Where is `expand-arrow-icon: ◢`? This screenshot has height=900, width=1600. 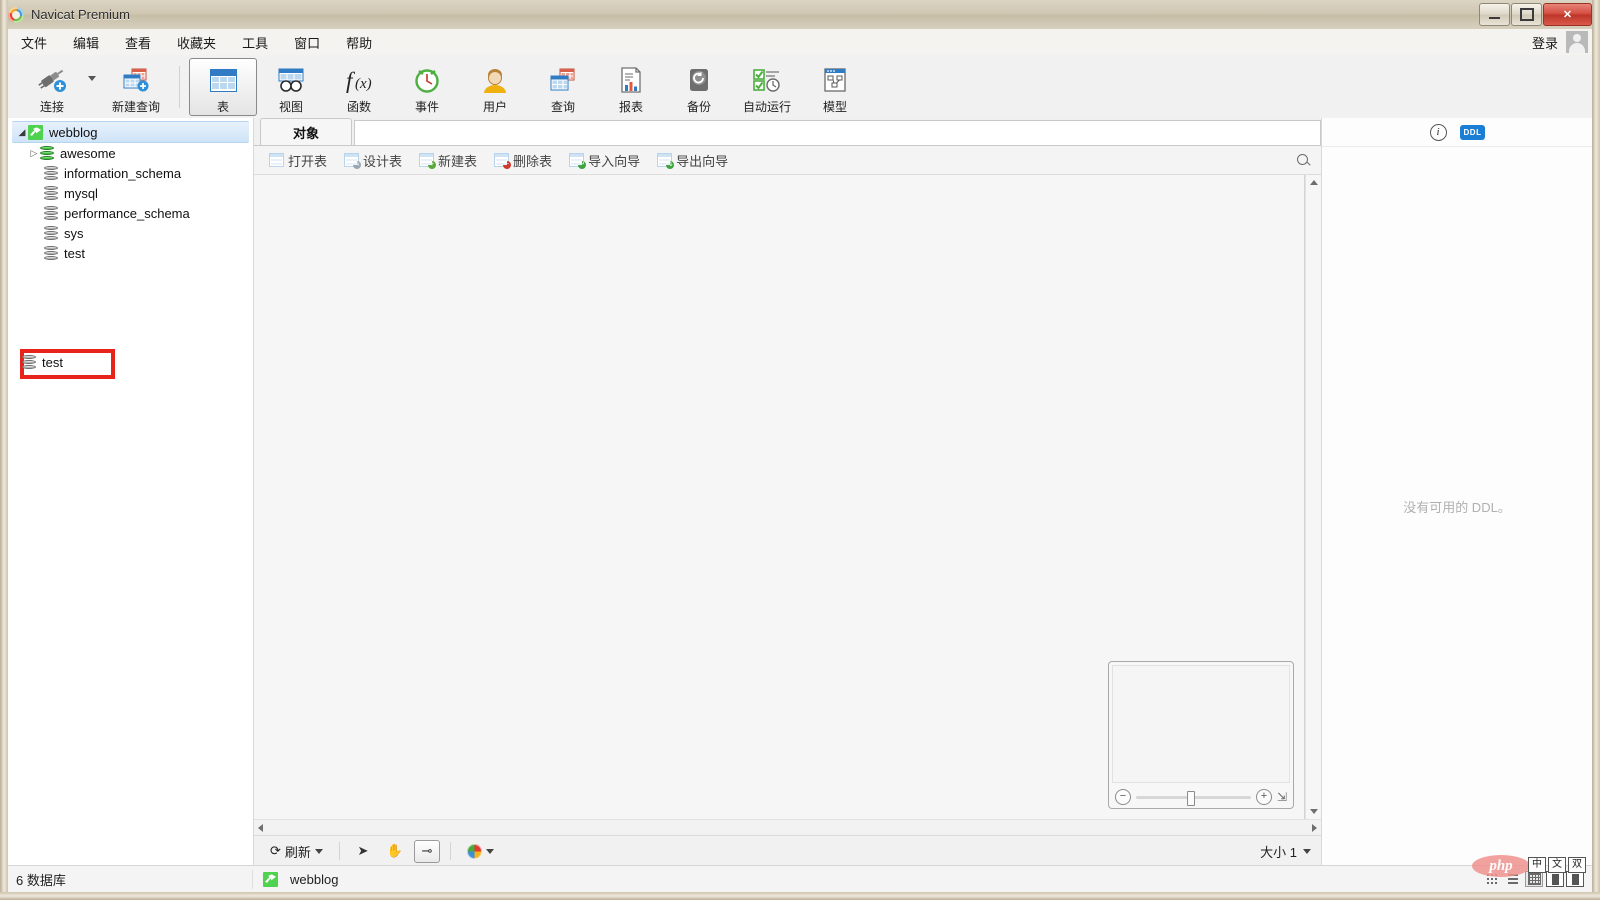
expand-arrow-icon: ◢ is located at coordinates (22, 132).